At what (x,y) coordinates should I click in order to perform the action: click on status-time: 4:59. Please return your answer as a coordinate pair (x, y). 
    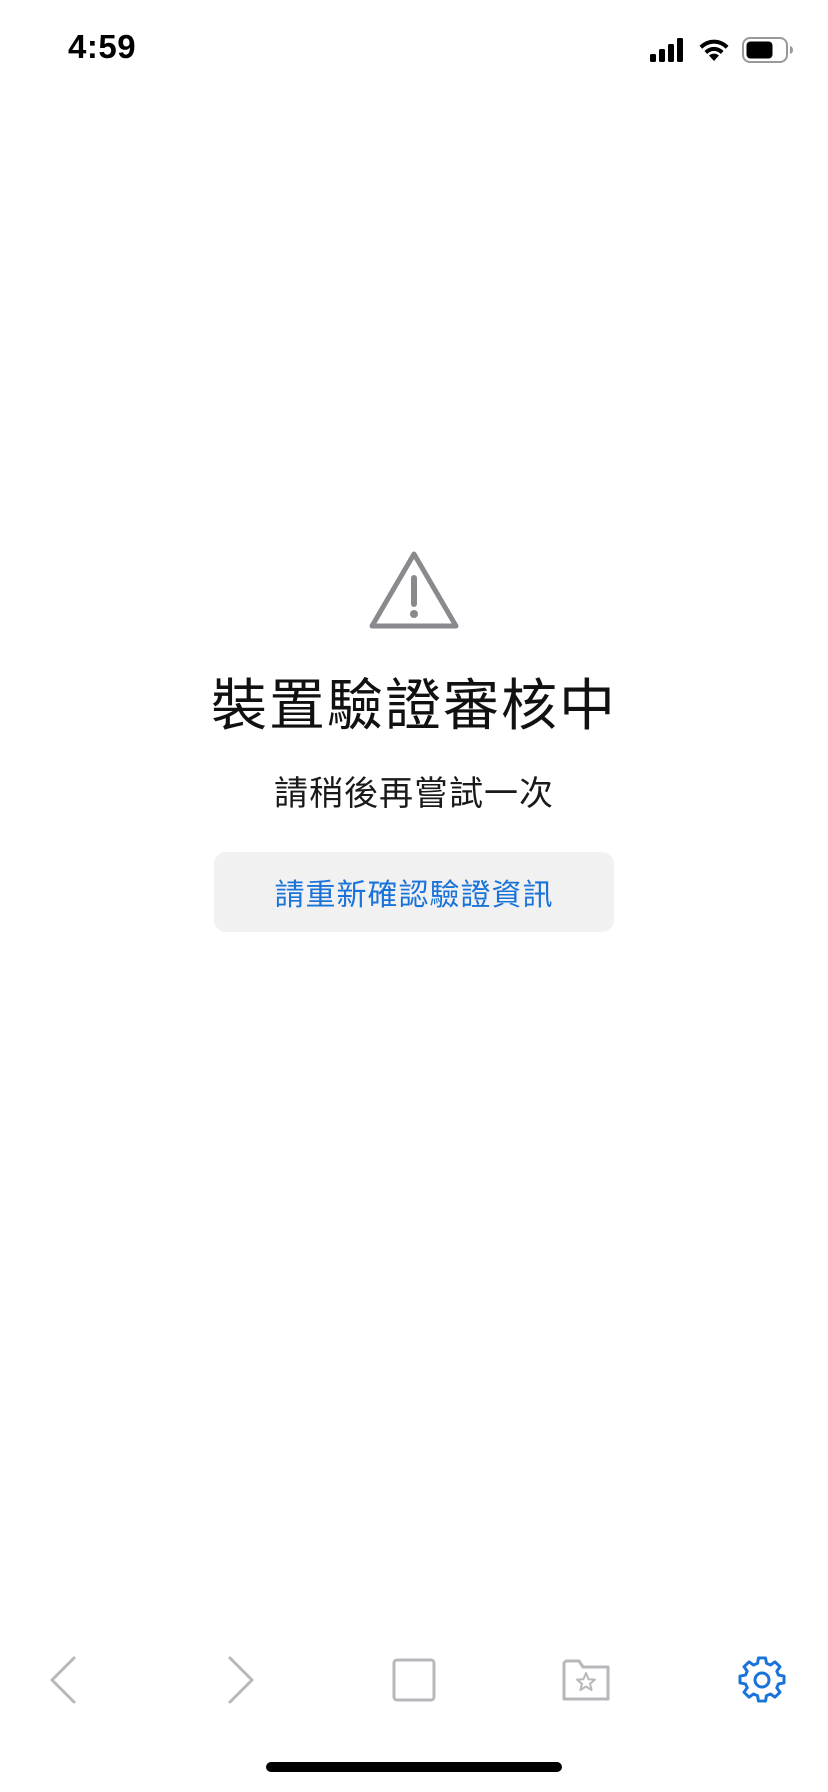
    Looking at the image, I should click on (102, 46).